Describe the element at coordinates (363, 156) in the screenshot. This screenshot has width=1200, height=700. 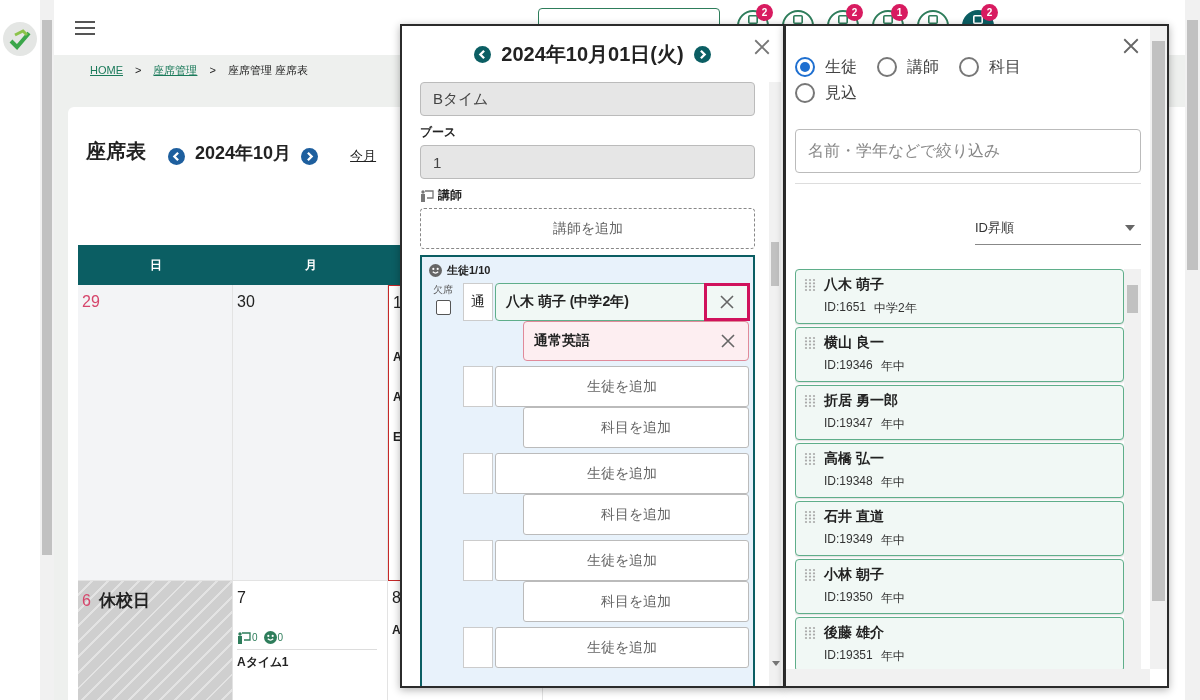
I see `this-month-link: 今月` at that location.